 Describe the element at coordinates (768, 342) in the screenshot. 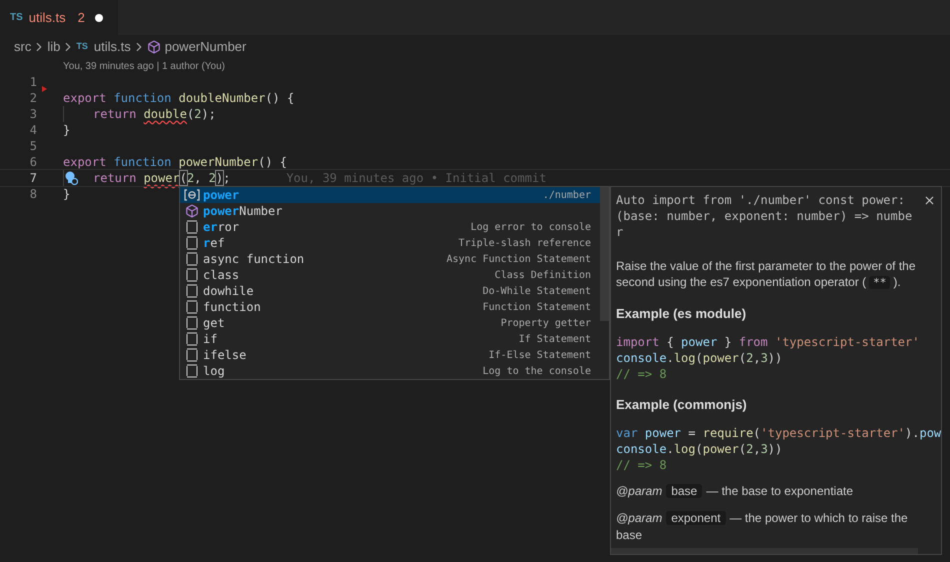

I see `code-line: import { power } from 'typescript-starter'` at that location.